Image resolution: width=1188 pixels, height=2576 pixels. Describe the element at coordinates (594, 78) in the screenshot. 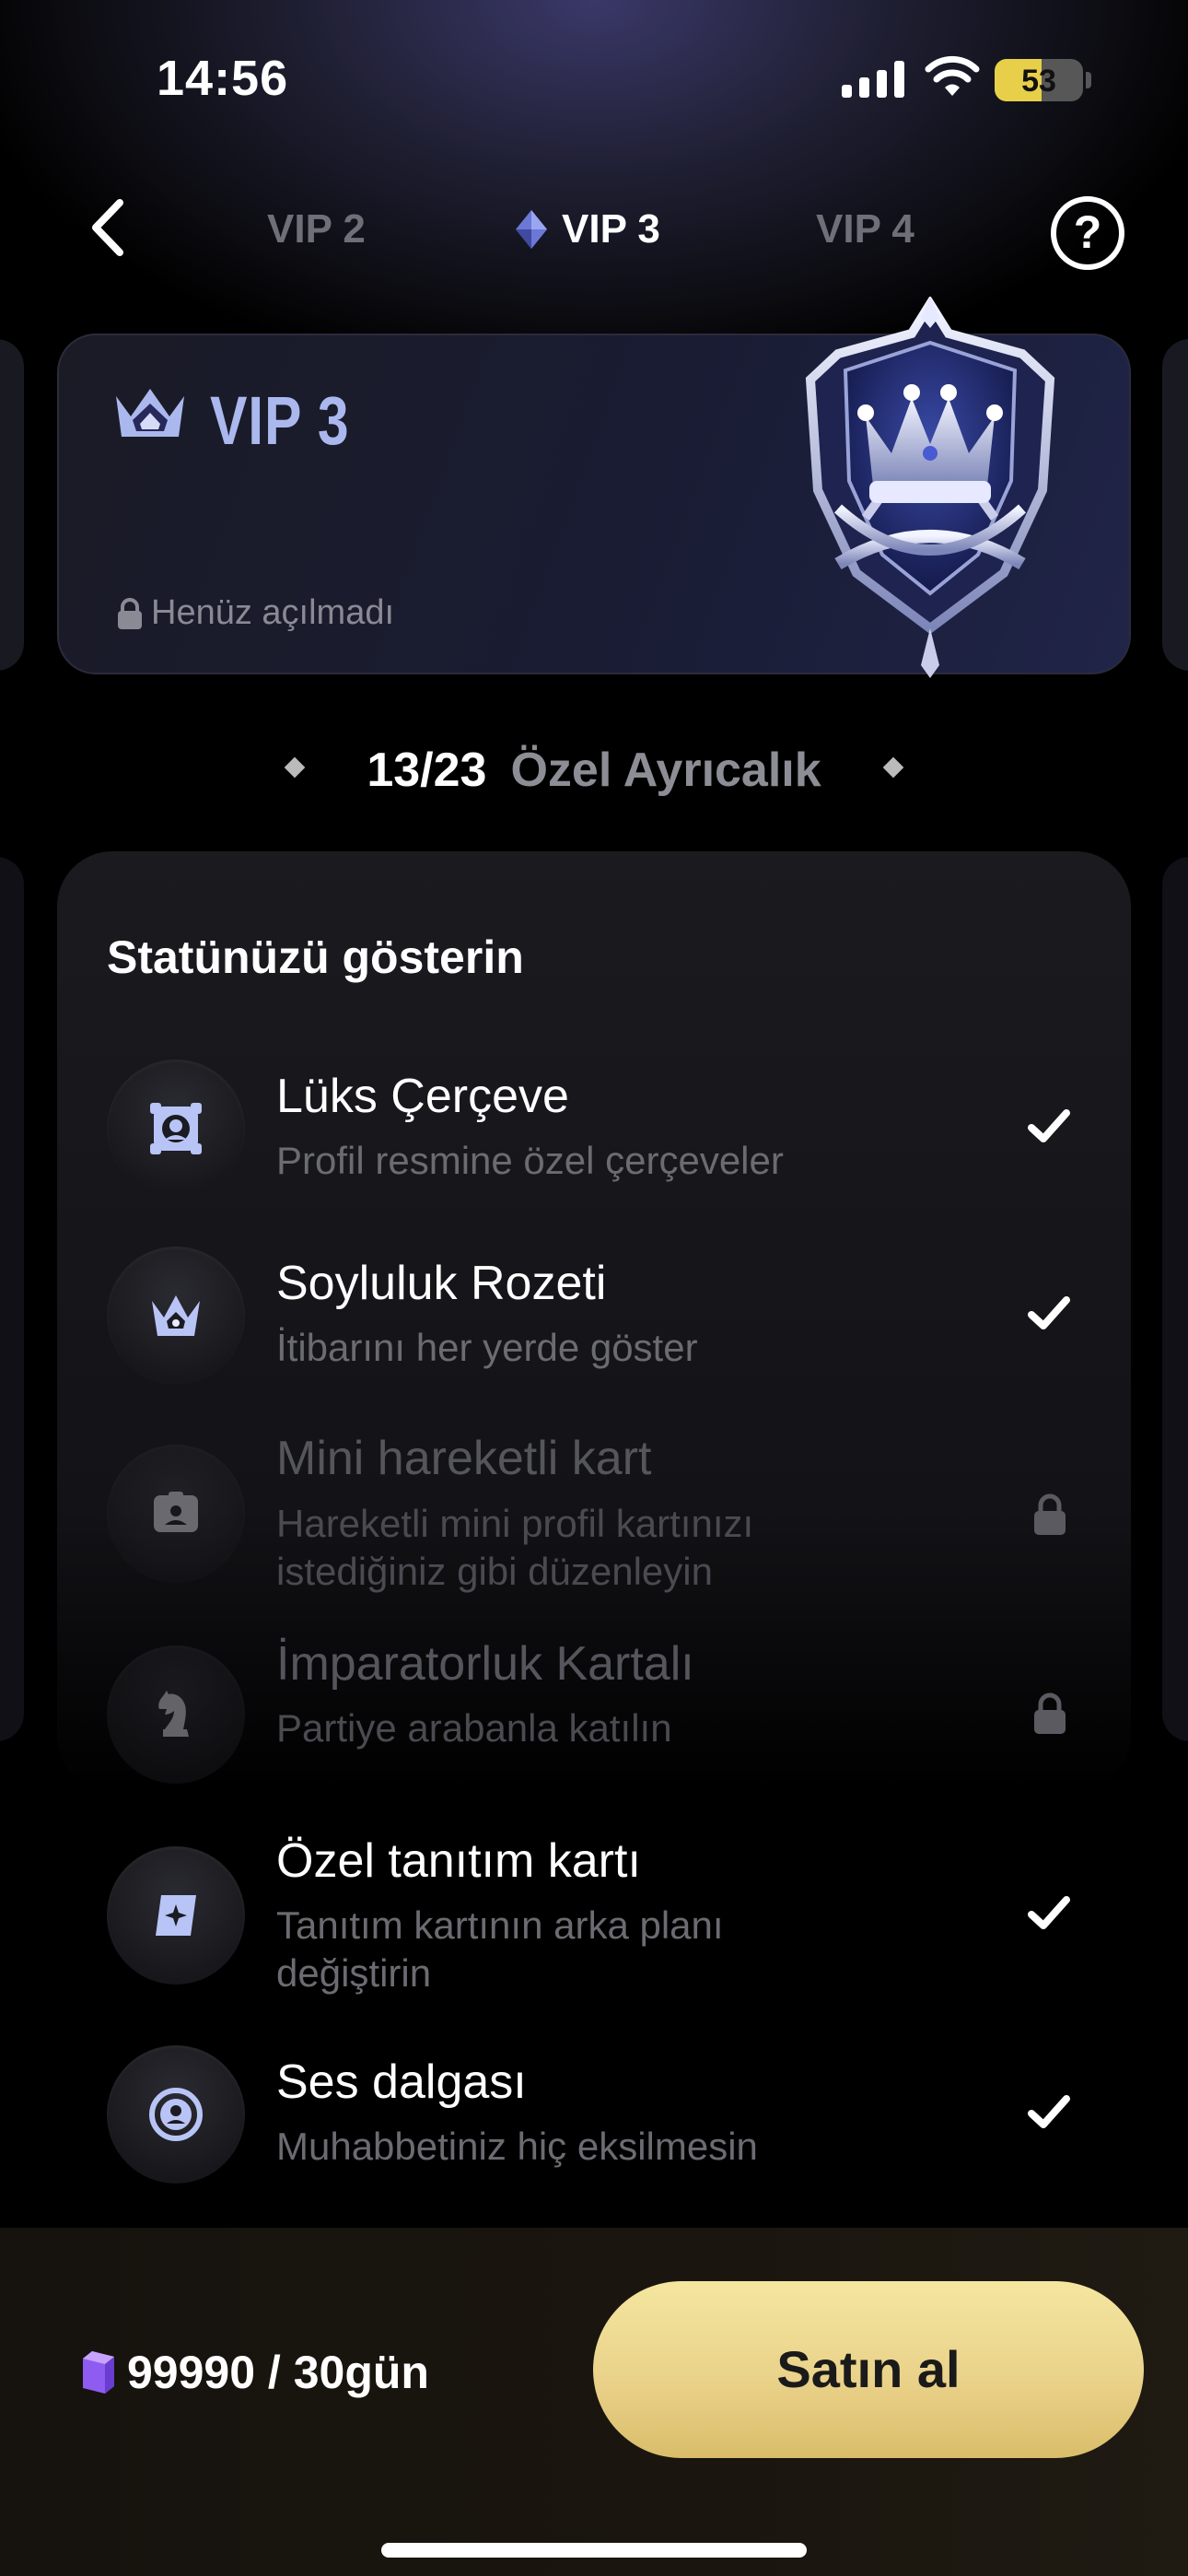

I see `status-bar: 14:56 53` at that location.